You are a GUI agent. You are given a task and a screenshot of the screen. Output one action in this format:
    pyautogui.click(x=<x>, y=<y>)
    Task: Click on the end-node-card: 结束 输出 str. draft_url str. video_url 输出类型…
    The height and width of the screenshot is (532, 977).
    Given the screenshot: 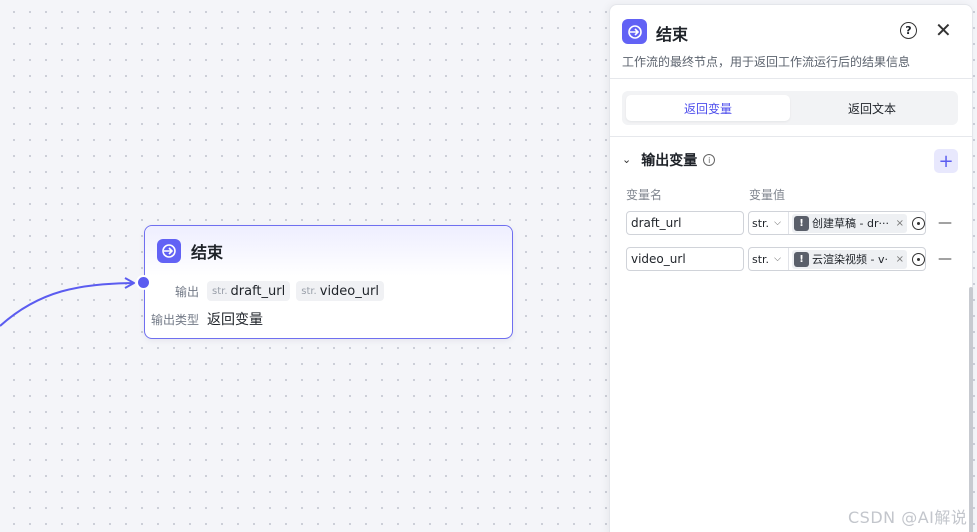 What is the action you would take?
    pyautogui.click(x=328, y=282)
    